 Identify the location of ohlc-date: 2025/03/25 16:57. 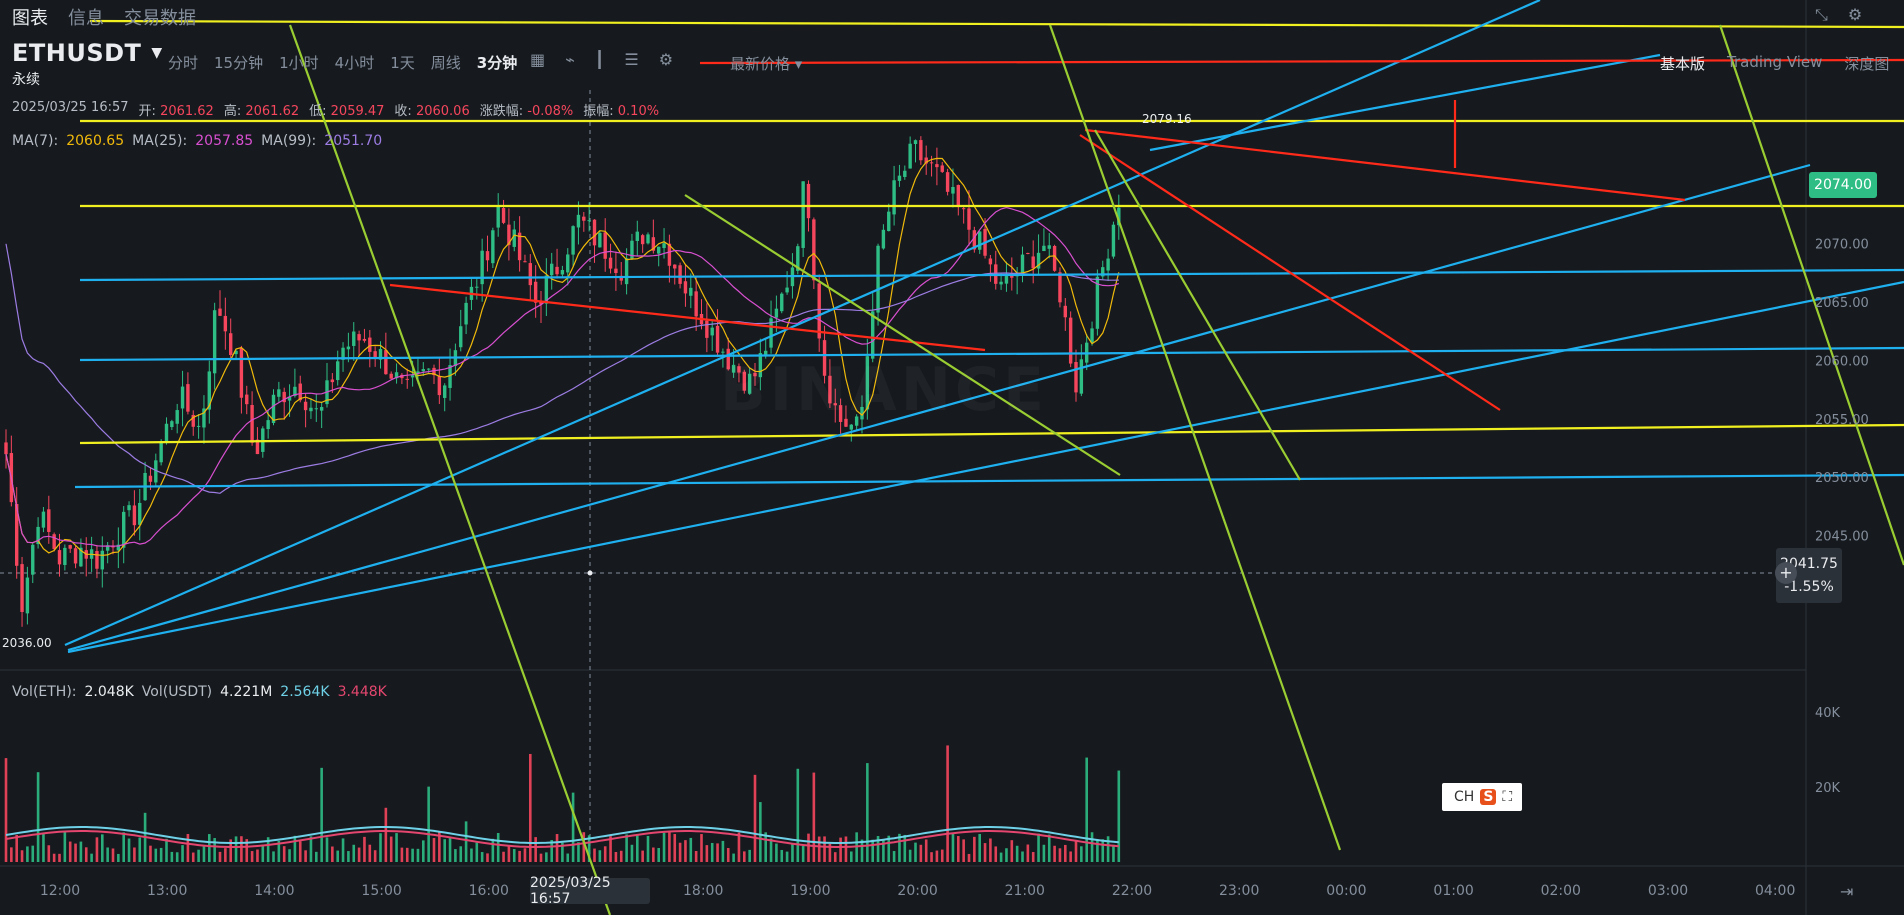
(70, 107).